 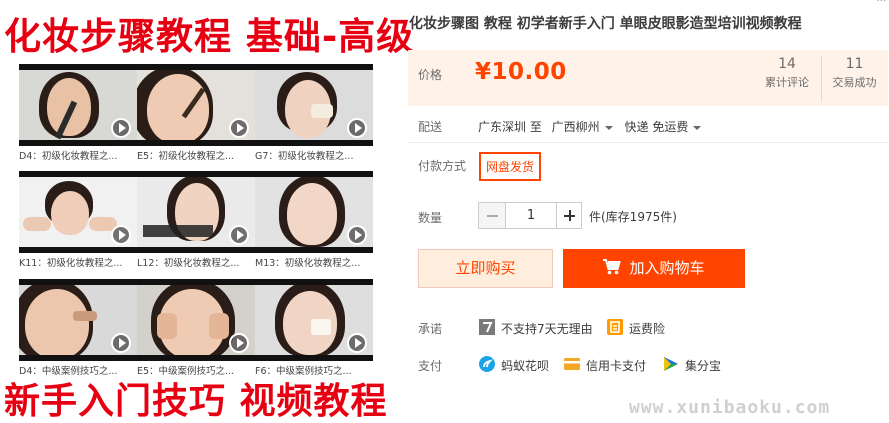 I want to click on cart-icon, so click(x=612, y=267).